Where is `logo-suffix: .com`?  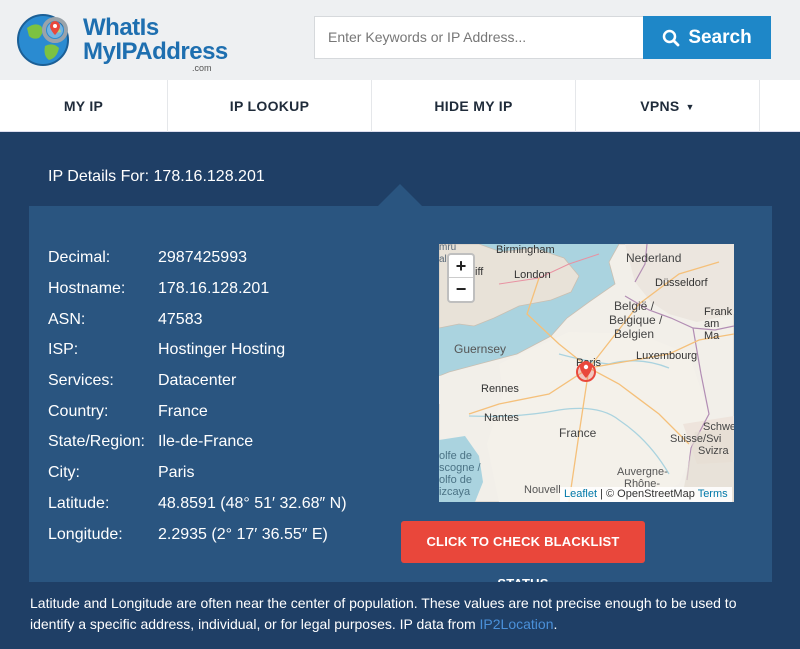
logo-suffix: .com is located at coordinates (202, 68).